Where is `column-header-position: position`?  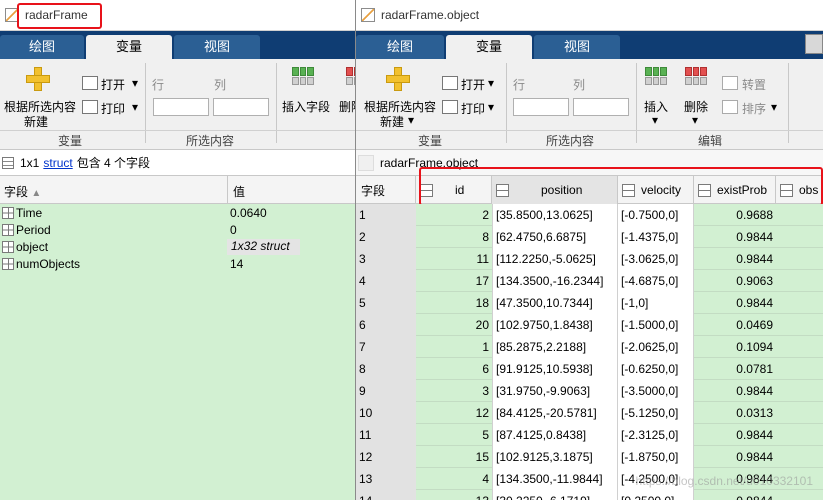
column-header-position: position is located at coordinates (555, 190).